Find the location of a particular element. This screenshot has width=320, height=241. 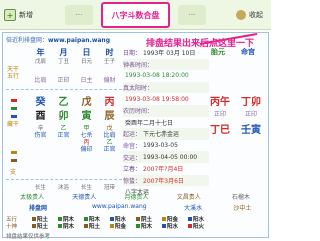

five-cell: 阳水 is located at coordinates (175, 226).